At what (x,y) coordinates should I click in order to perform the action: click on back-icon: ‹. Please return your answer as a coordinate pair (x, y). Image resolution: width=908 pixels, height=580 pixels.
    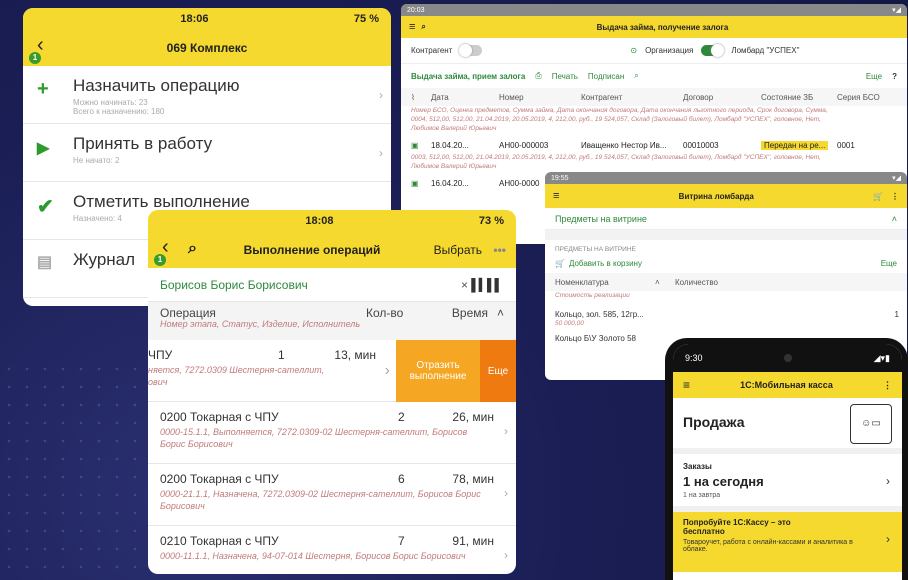
    Looking at the image, I should click on (165, 247).